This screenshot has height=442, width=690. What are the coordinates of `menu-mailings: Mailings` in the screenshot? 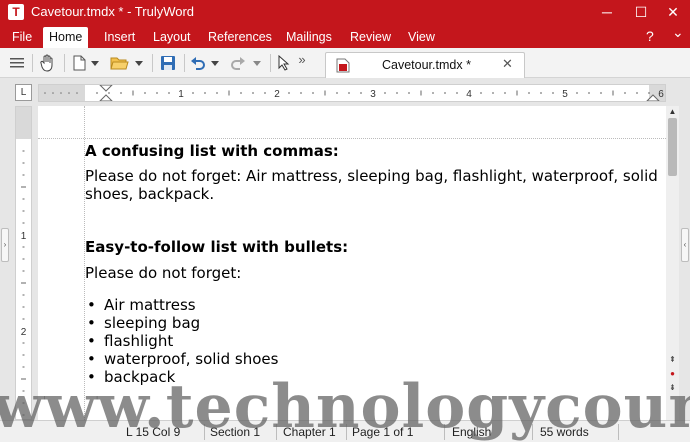 It's located at (309, 37).